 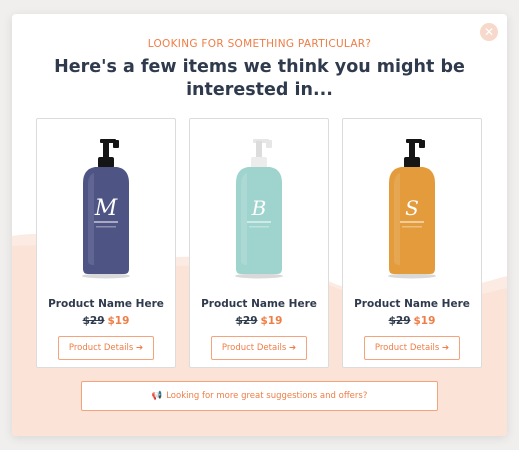 What do you see at coordinates (259, 44) in the screenshot?
I see `eyebrow-text: LOOKING FOR SOMETHING PARTICULAR?` at bounding box center [259, 44].